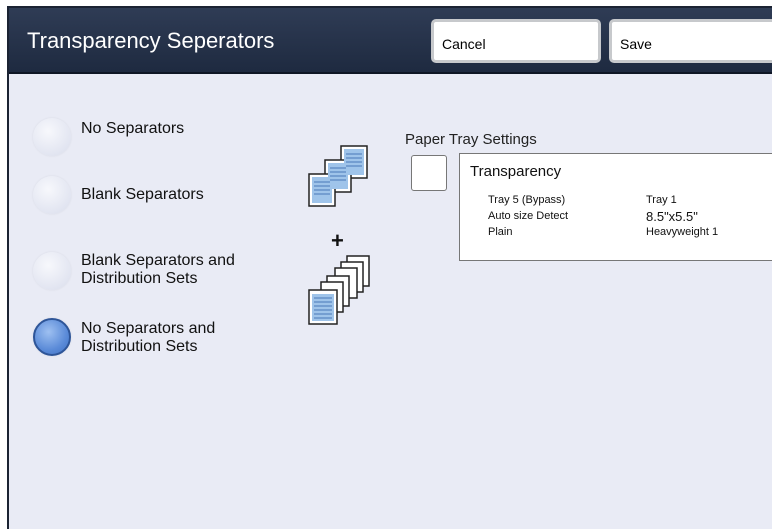  I want to click on tray-row-label: Tray 5 (Bypass), so click(527, 200).